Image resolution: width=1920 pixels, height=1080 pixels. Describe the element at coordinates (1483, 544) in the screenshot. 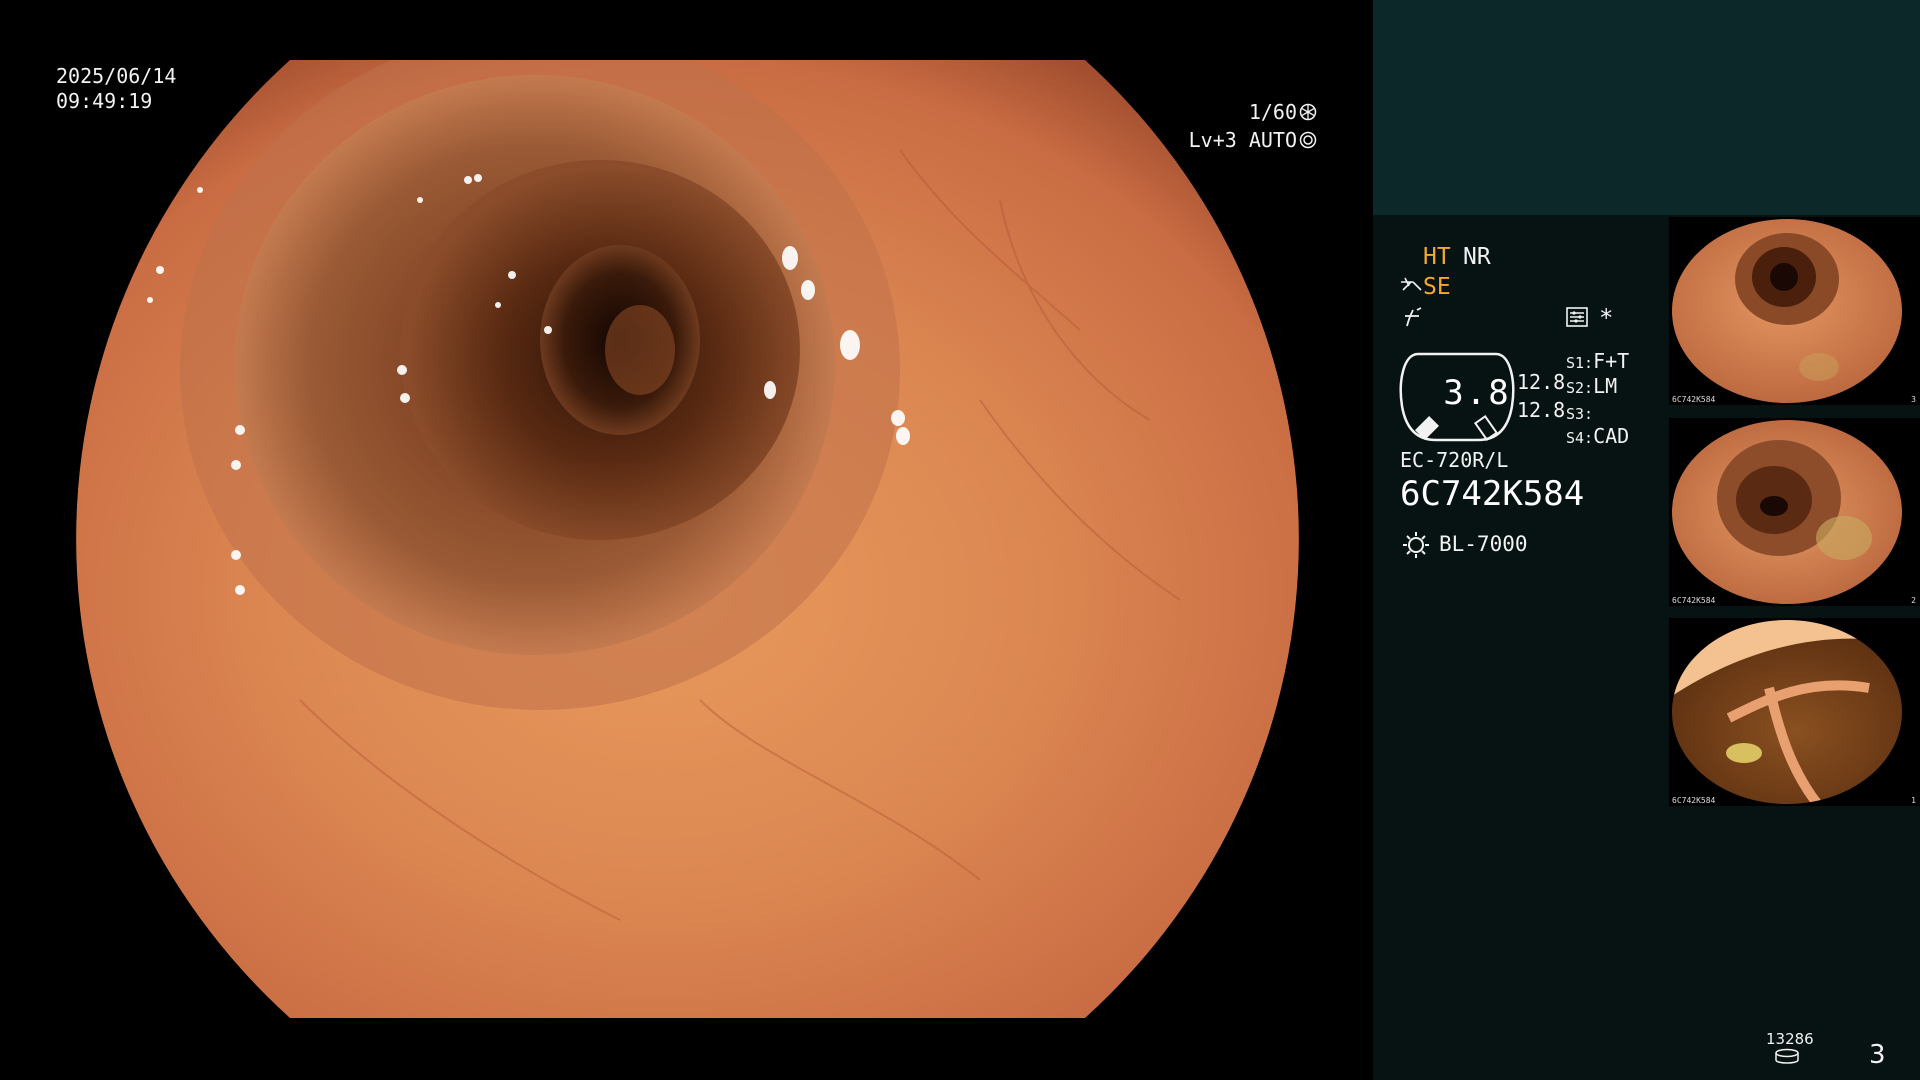

I see `light-source: BL-7000` at that location.